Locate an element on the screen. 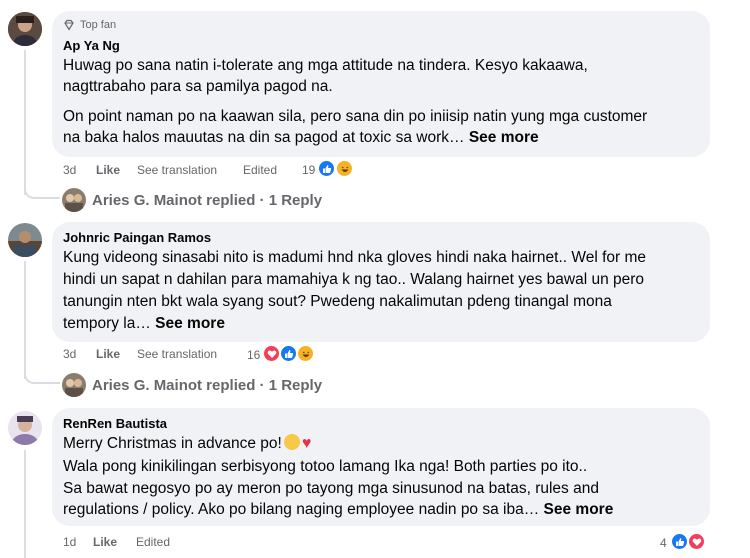  reaction-count: 4 is located at coordinates (663, 543).